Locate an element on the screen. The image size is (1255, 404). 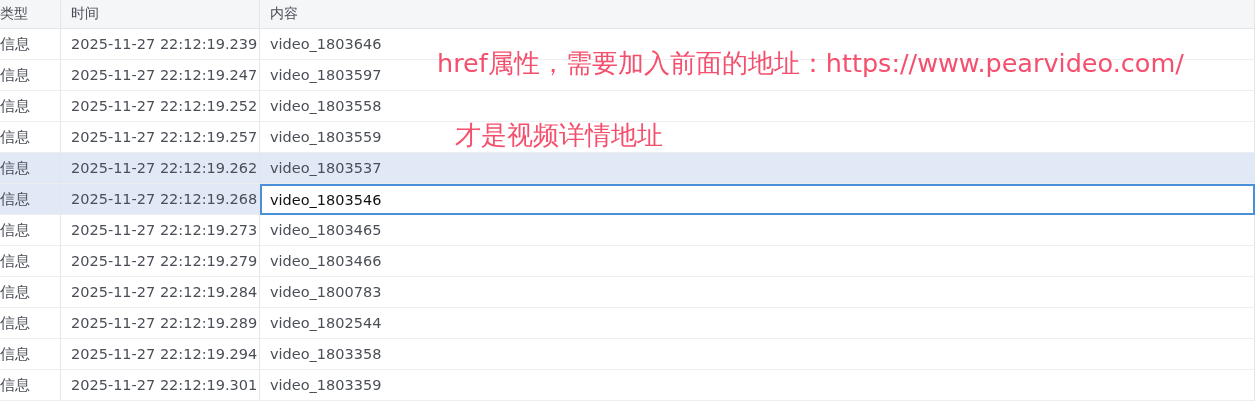
annotation-text: 才是视频详情地址 is located at coordinates (559, 135).